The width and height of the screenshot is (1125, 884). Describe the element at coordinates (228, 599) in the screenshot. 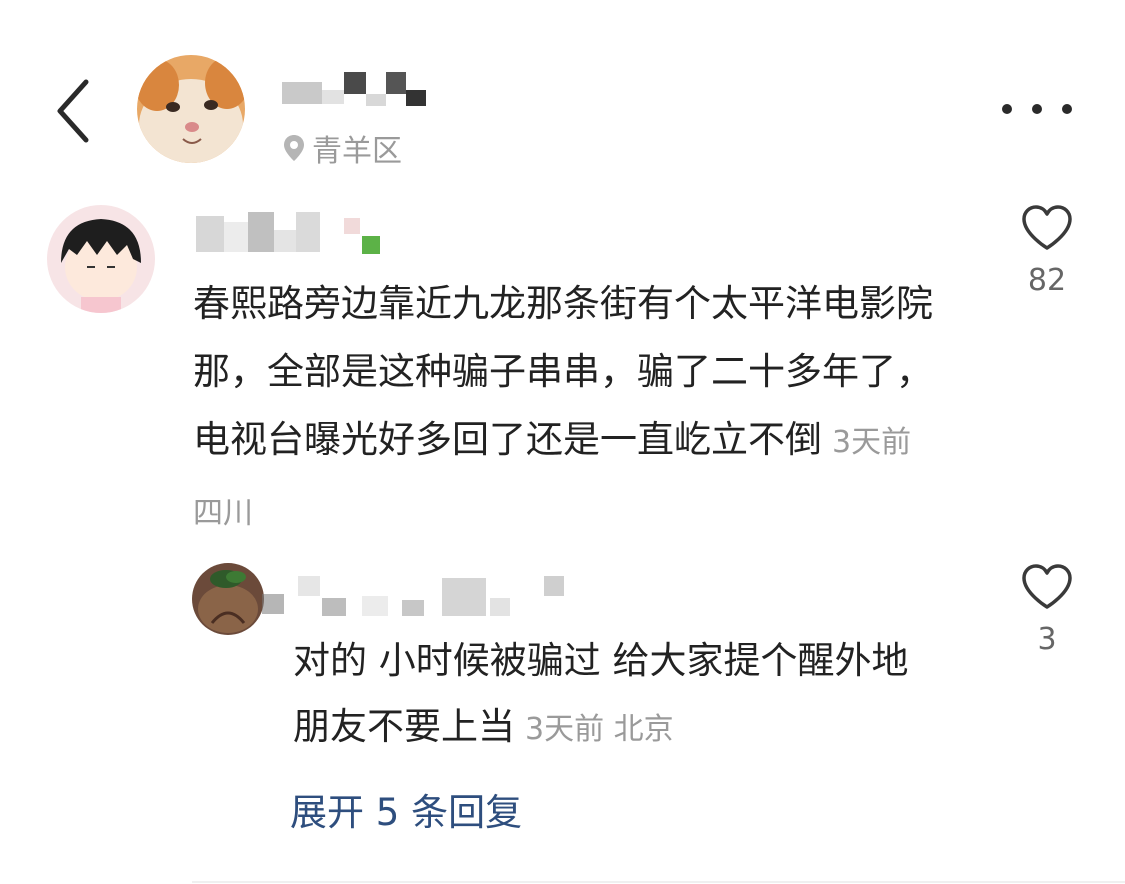

I see `reply-avatar` at that location.